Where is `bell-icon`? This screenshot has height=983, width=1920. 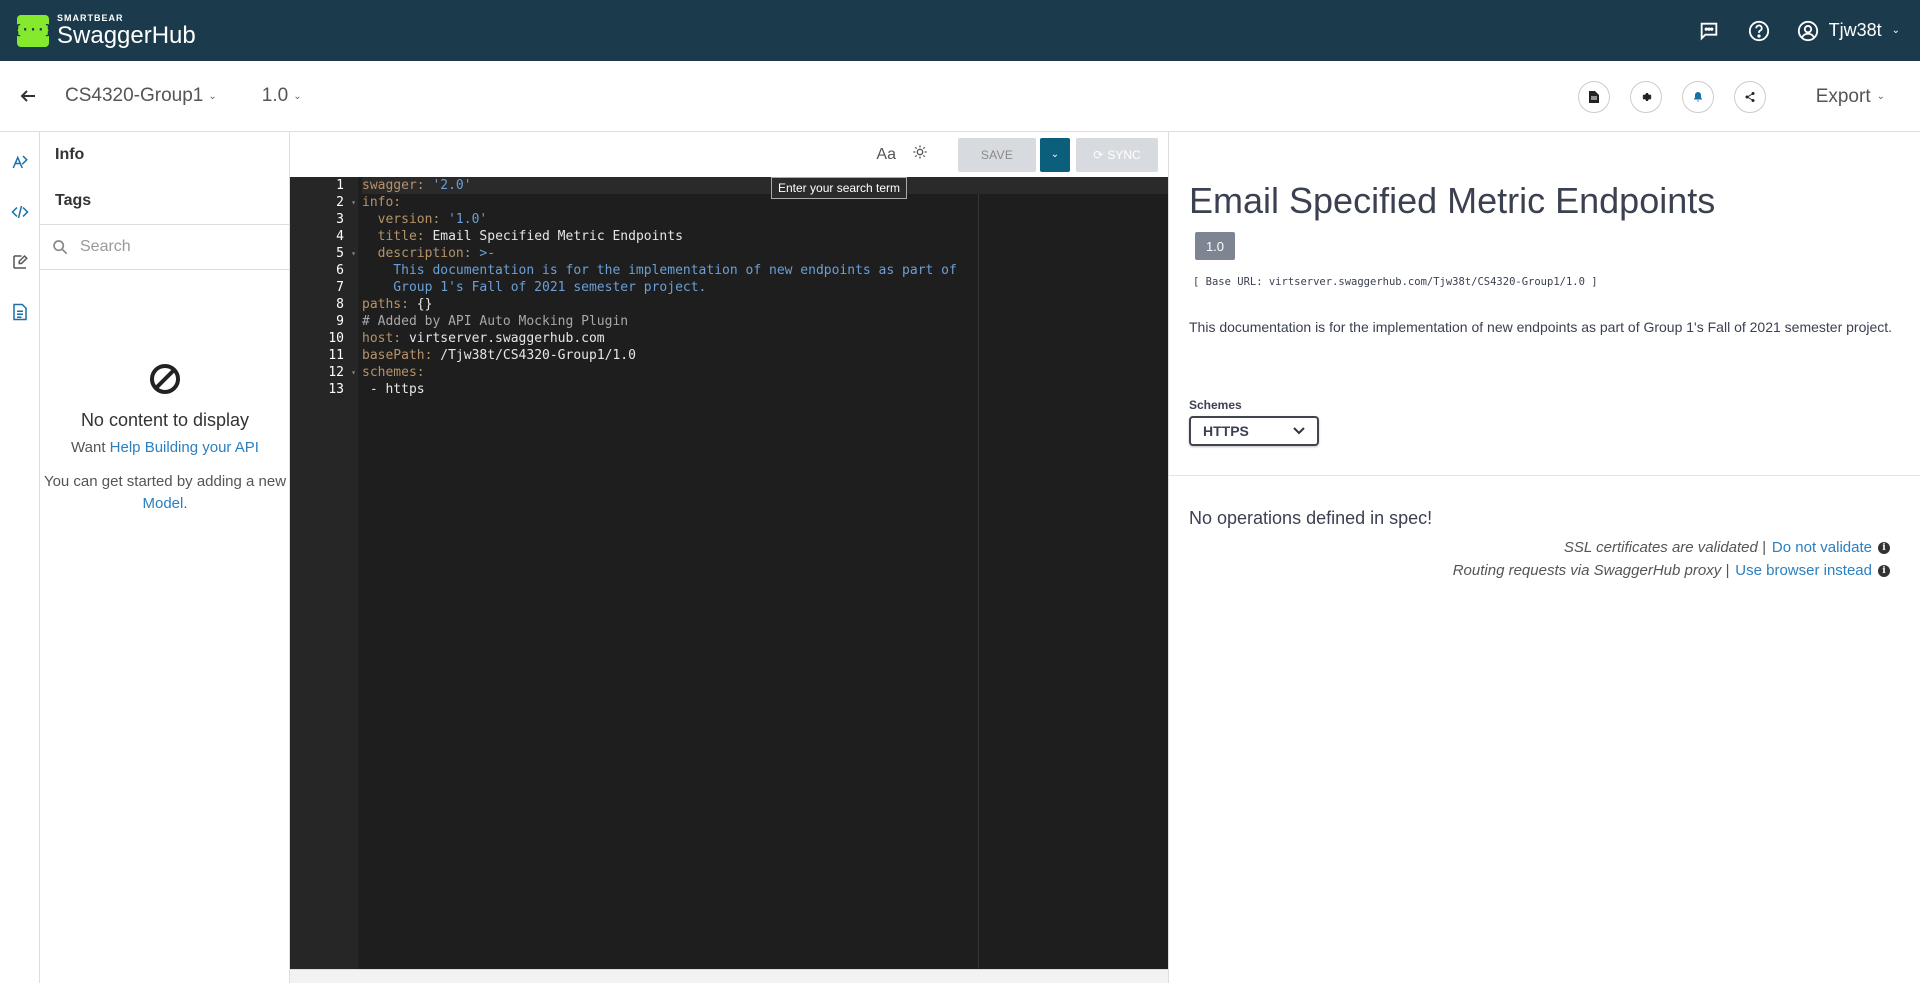 bell-icon is located at coordinates (1697, 96).